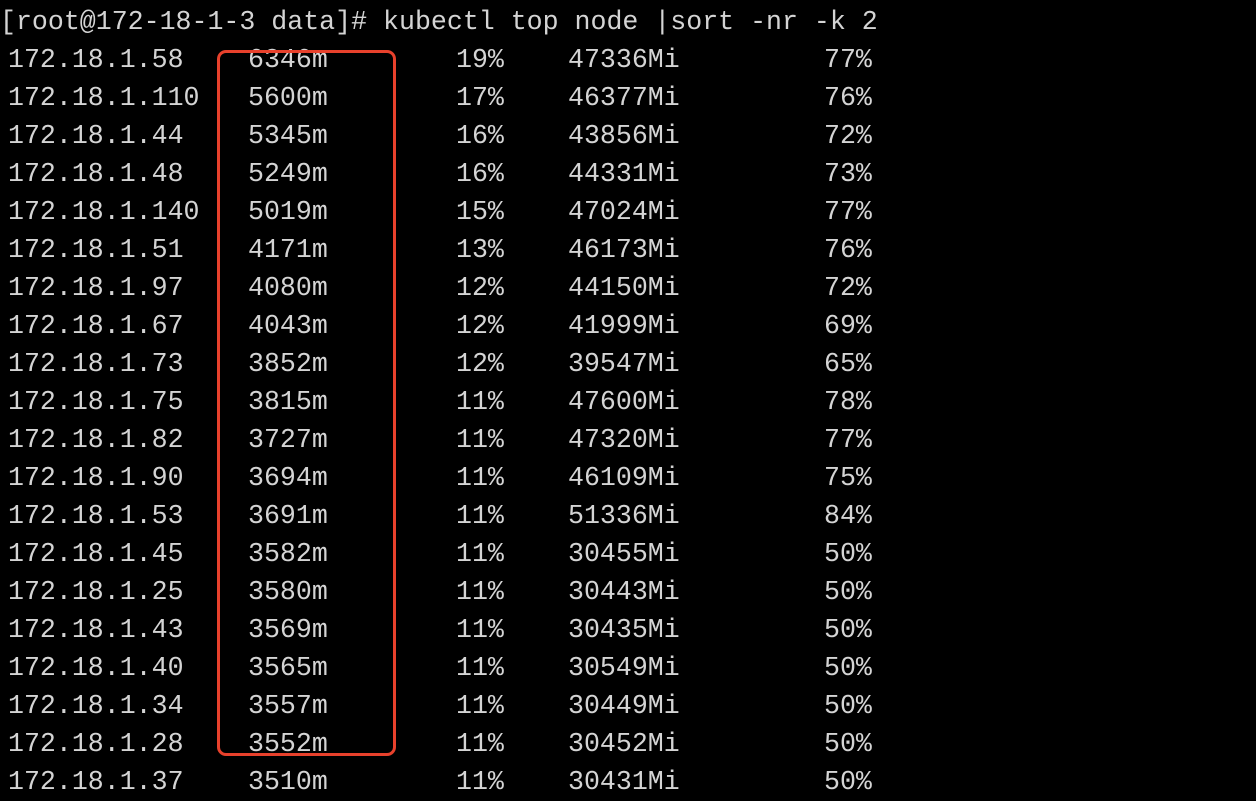 This screenshot has width=1256, height=801. What do you see at coordinates (624, 326) in the screenshot?
I see `memory-bytes: 41999Mi` at bounding box center [624, 326].